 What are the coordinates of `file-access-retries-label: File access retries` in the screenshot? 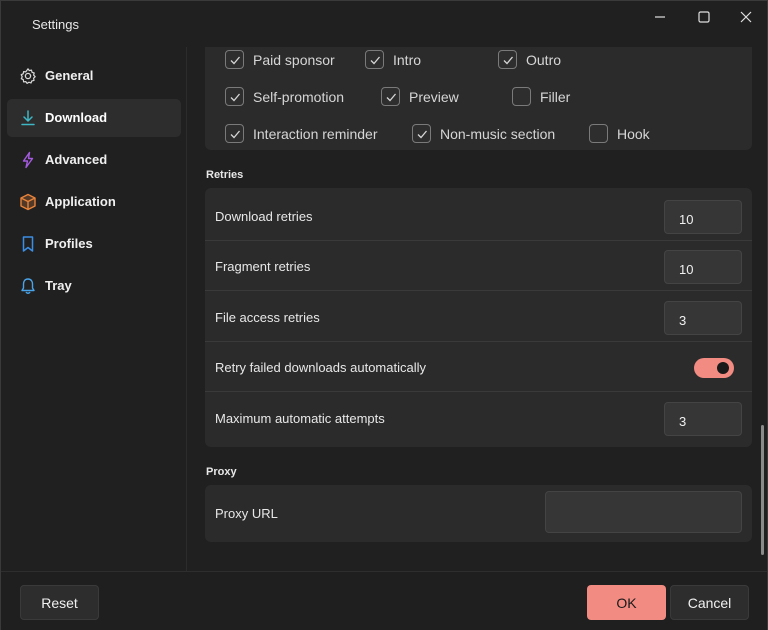 It's located at (267, 317).